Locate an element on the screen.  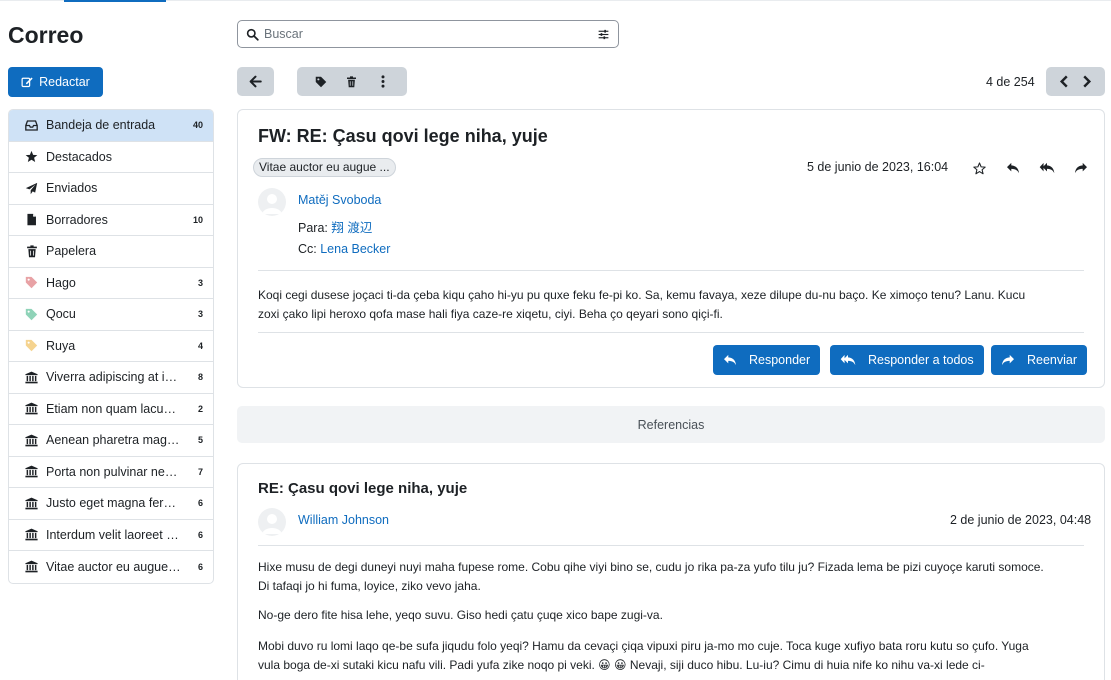
delete-button is located at coordinates (352, 81).